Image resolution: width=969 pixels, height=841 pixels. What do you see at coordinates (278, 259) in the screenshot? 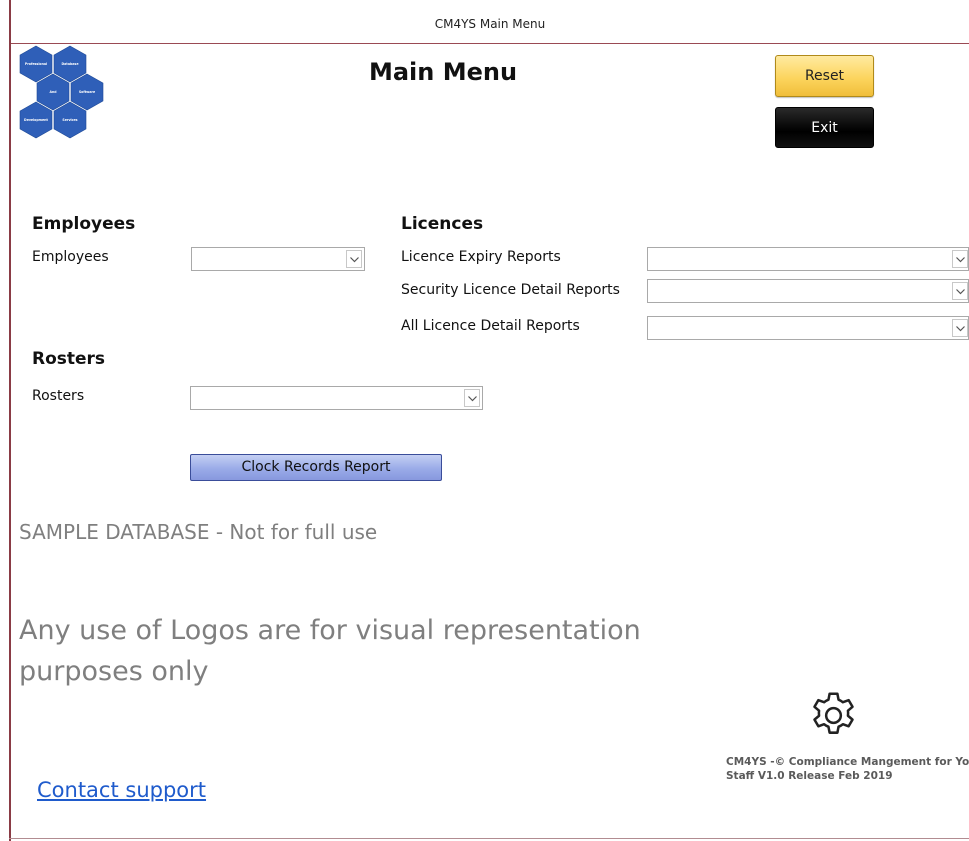
I see `employees-combo` at bounding box center [278, 259].